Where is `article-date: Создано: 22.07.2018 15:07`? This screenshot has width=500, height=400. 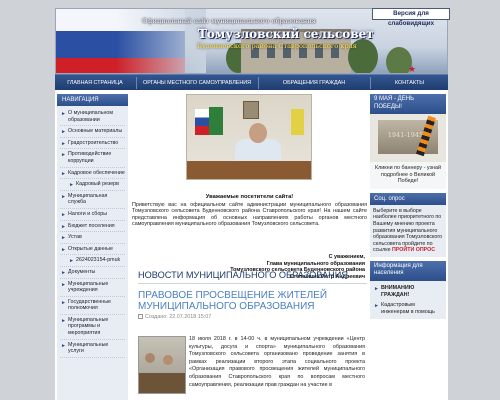 article-date: Создано: 22.07.2018 15:07 is located at coordinates (174, 317).